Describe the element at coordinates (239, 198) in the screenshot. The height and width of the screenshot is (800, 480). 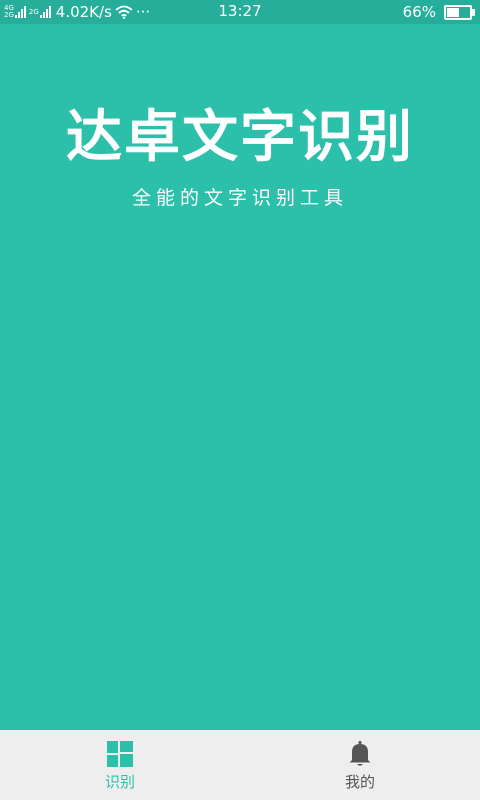
I see `app-subtitle: 全能的文字识别工具` at that location.